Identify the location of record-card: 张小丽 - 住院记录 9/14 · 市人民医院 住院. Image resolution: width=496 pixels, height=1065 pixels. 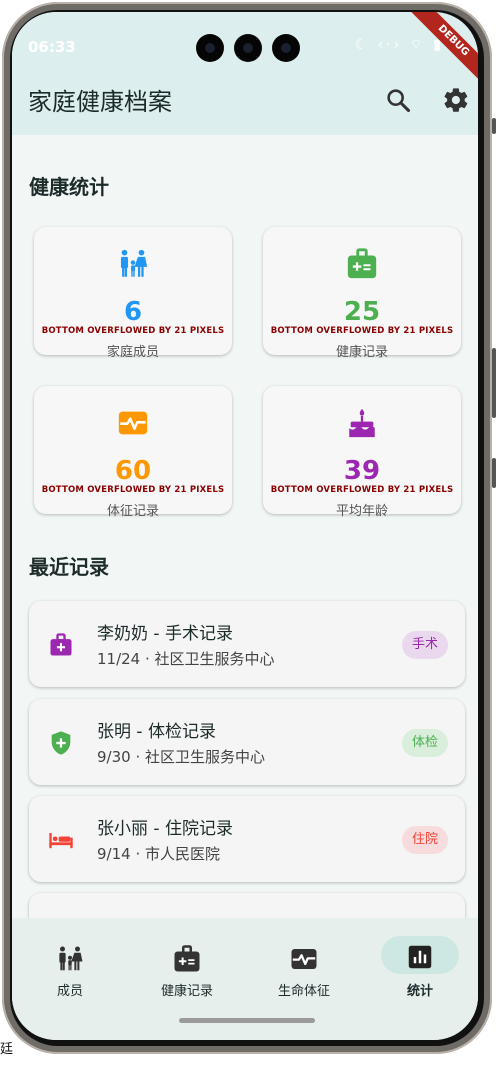
(247, 839).